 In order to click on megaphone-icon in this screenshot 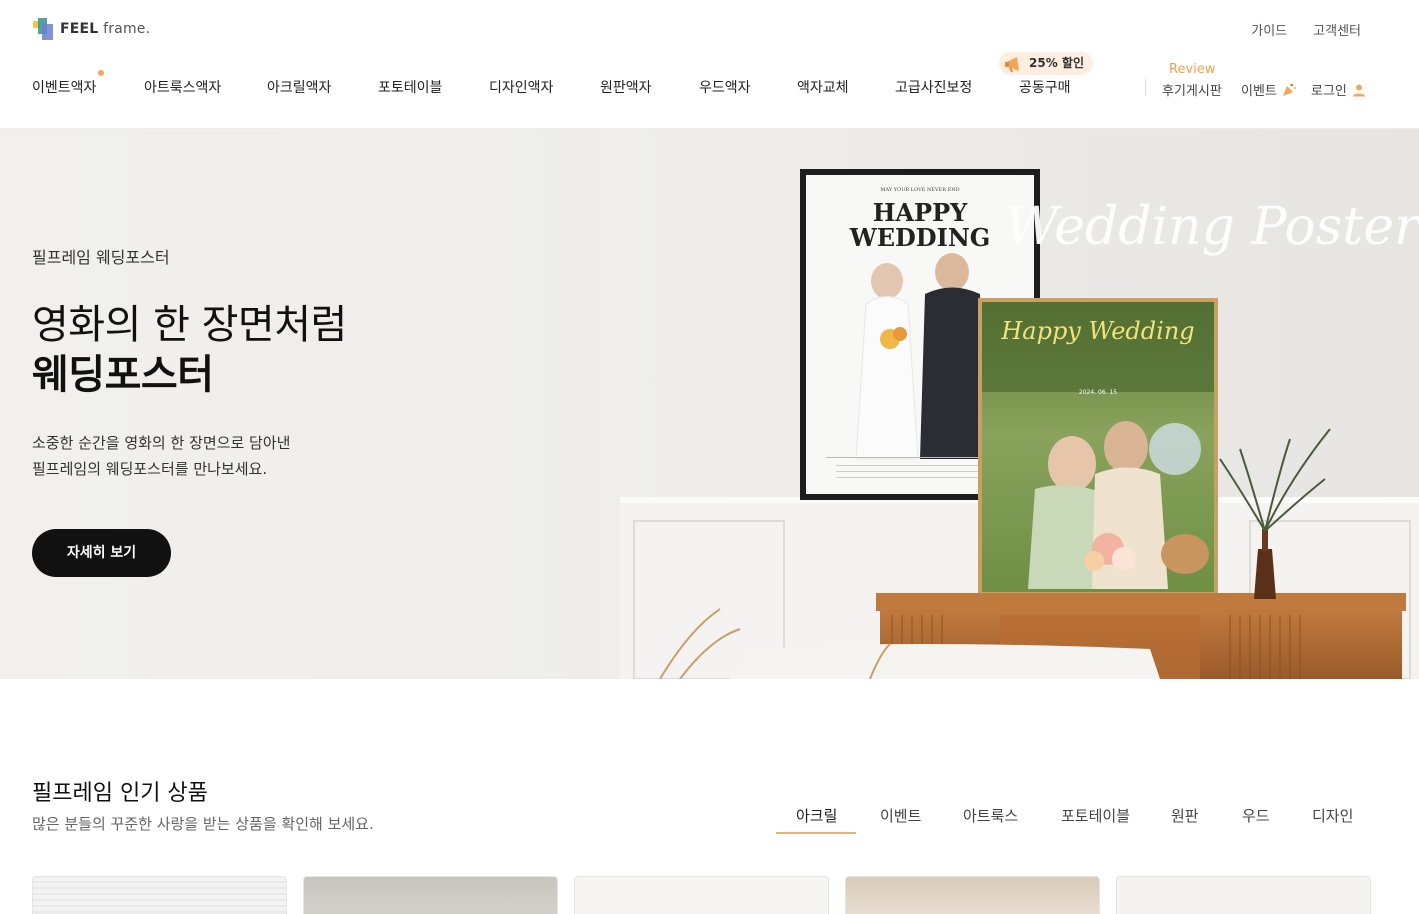, I will do `click(1012, 65)`.